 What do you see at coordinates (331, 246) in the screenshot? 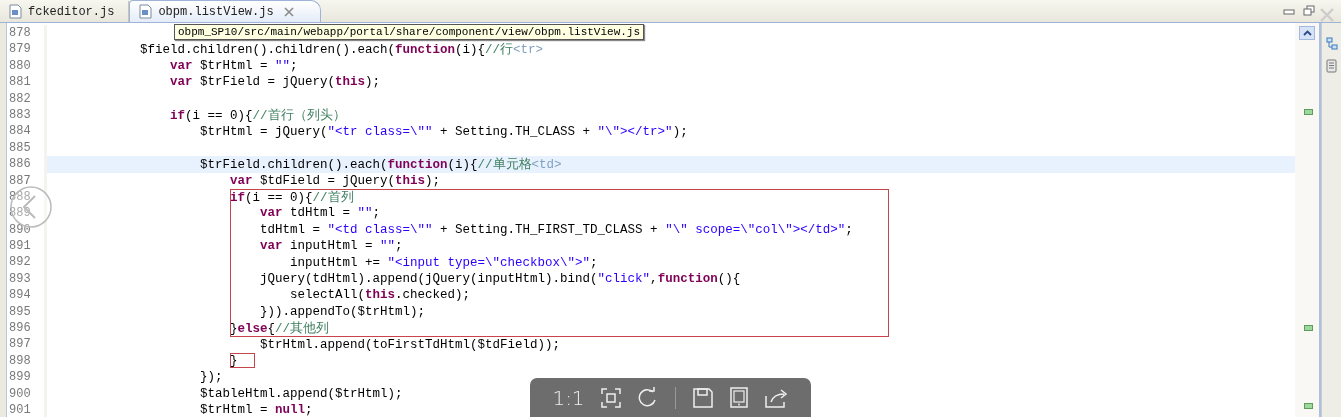
I see `code-line: var inputHtml = "";` at bounding box center [331, 246].